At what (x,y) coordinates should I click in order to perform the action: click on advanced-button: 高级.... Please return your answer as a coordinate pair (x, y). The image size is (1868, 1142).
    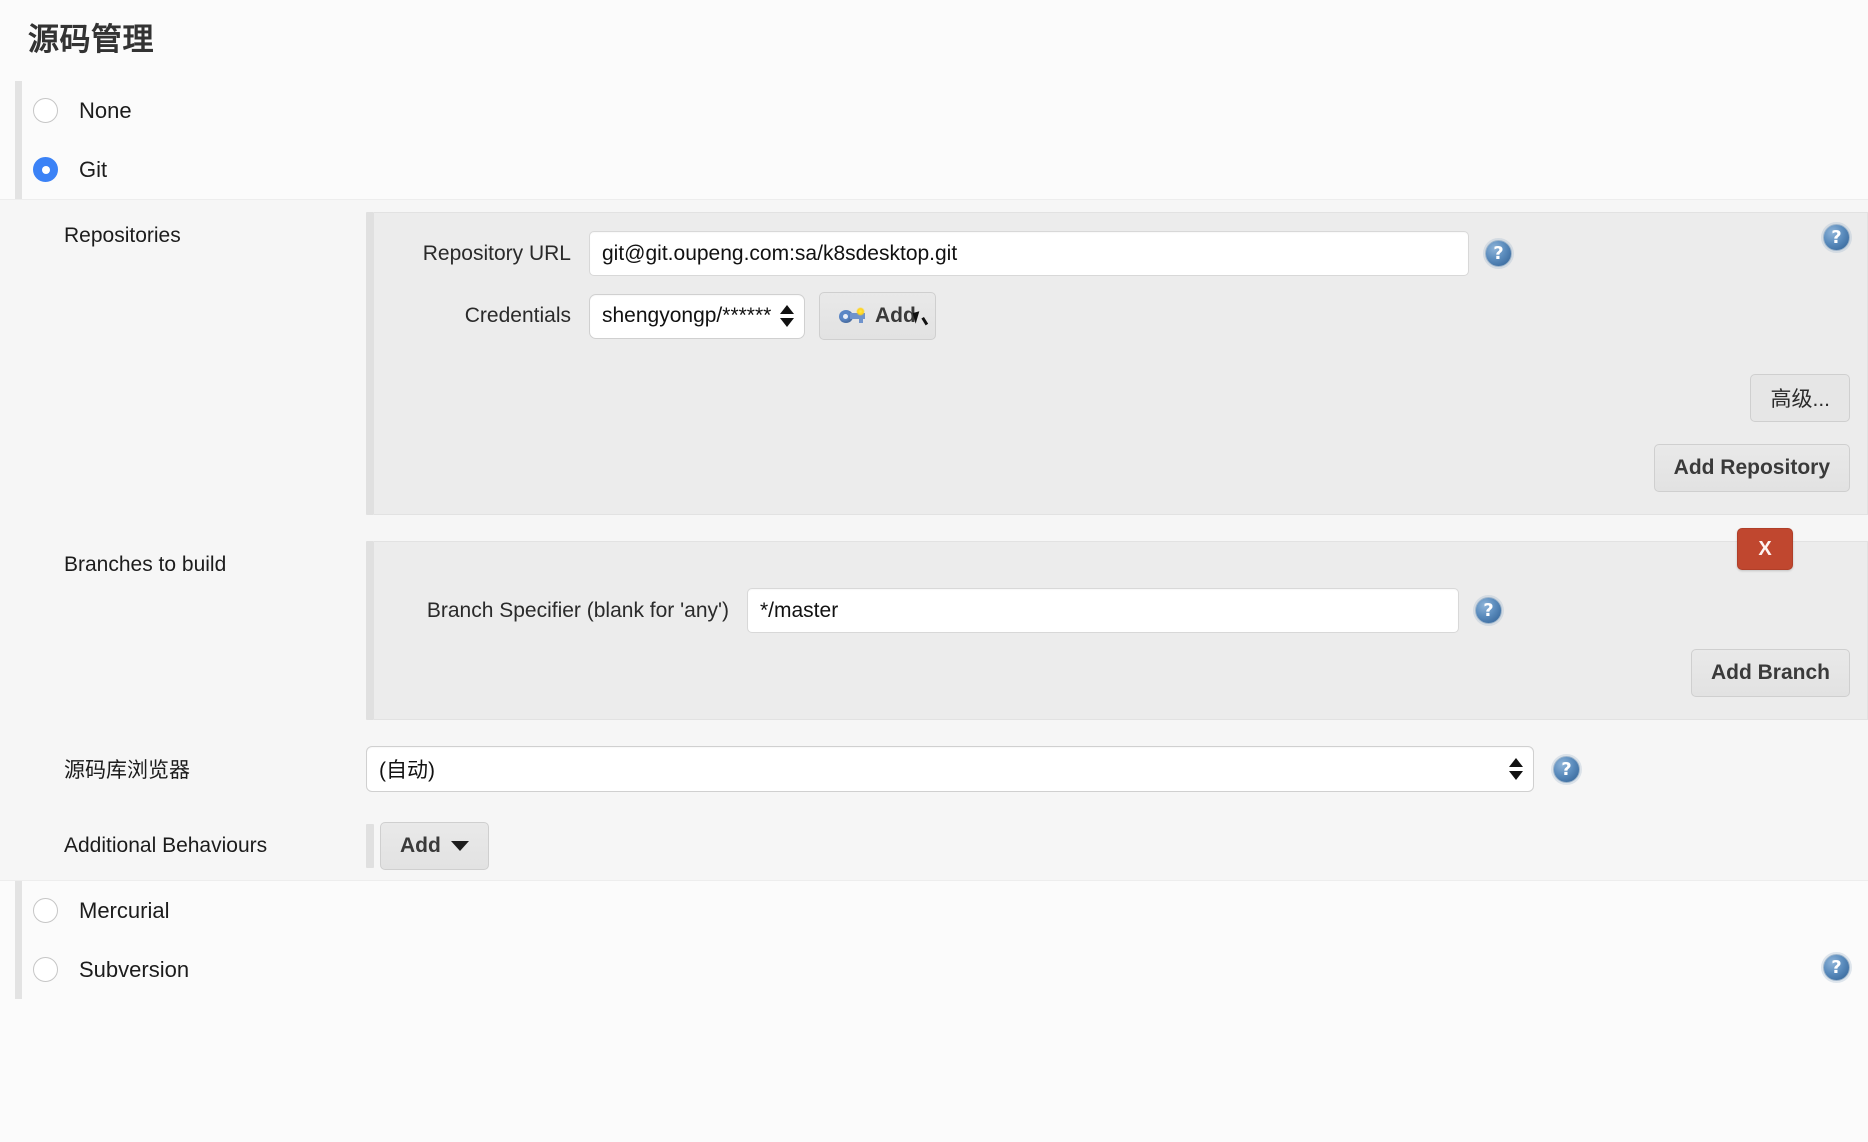
    Looking at the image, I should click on (1800, 398).